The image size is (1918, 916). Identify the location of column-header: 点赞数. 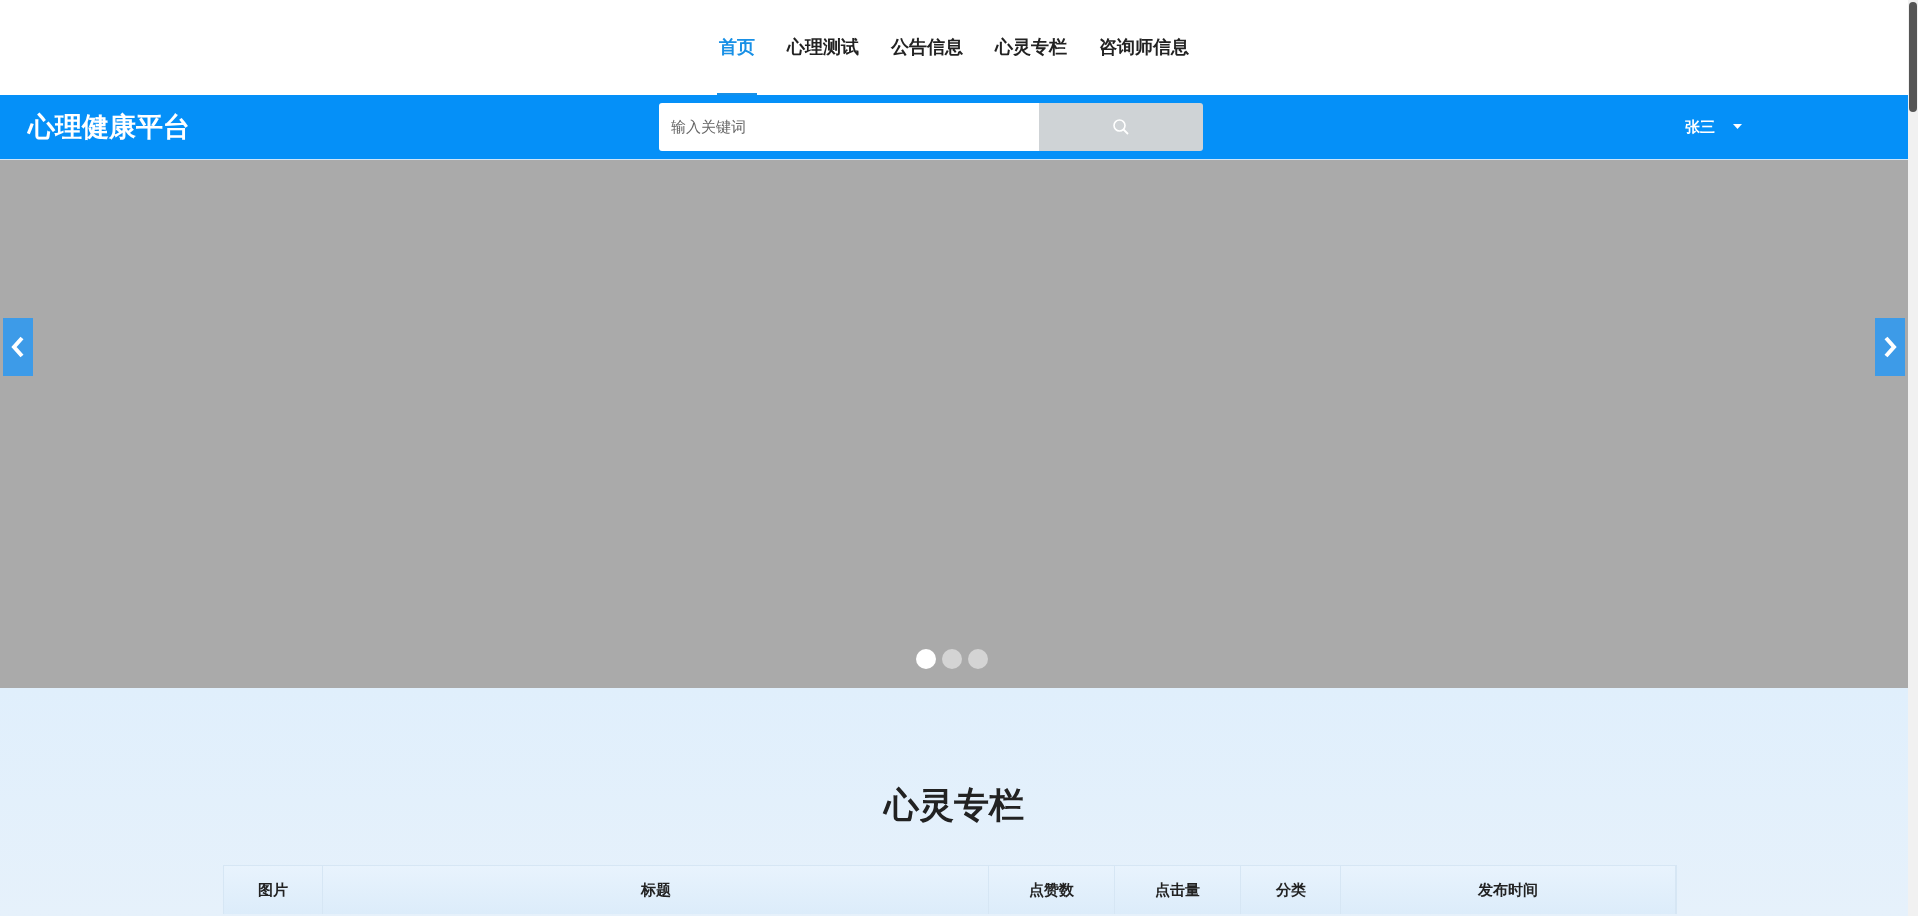
(1052, 890).